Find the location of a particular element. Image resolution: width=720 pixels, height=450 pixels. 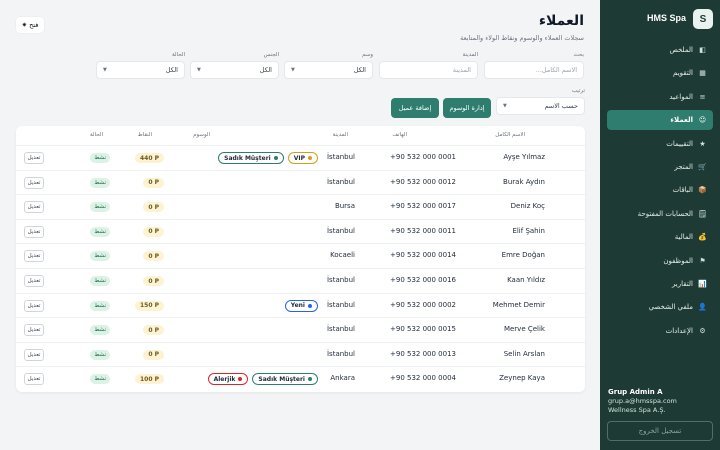

calendar-icon: ▦ is located at coordinates (702, 73).